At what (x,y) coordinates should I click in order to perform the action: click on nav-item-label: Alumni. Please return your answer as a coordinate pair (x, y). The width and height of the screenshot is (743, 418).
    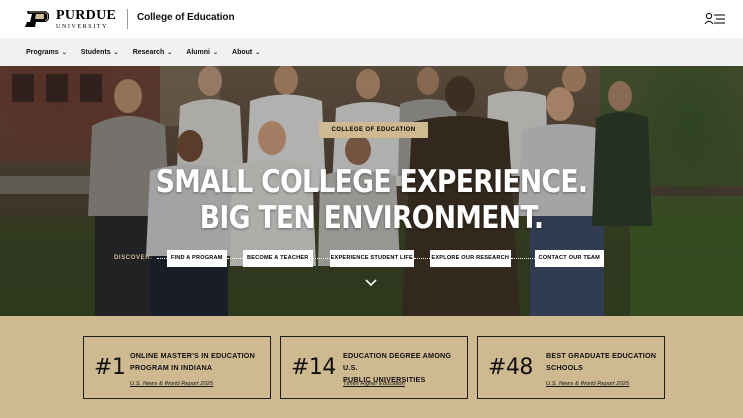
    Looking at the image, I should click on (198, 52).